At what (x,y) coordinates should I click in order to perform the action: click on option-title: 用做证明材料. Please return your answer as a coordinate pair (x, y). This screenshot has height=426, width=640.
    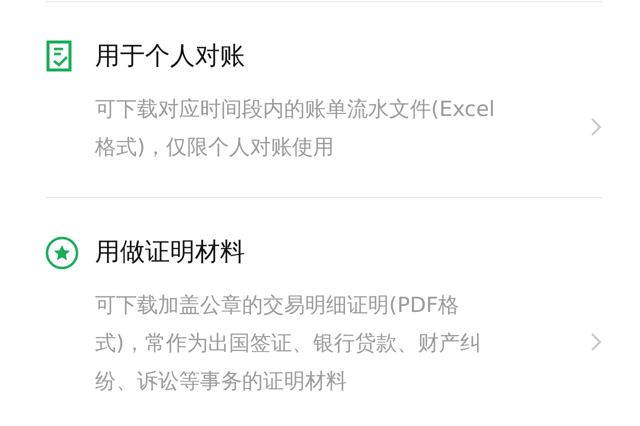
    Looking at the image, I should click on (170, 252).